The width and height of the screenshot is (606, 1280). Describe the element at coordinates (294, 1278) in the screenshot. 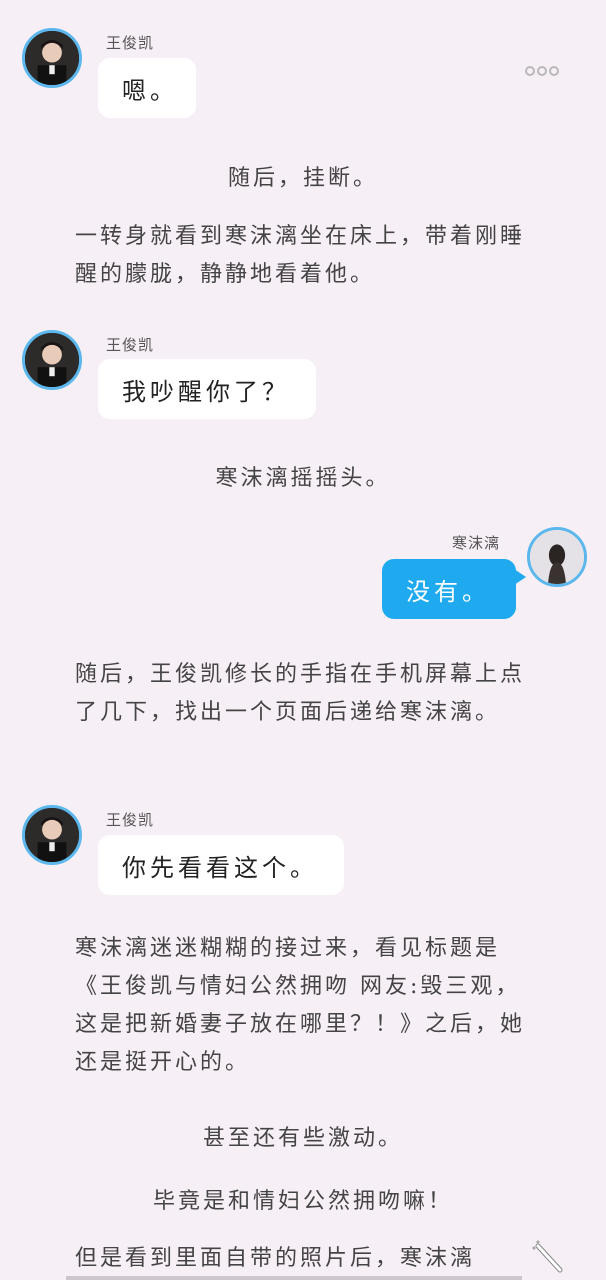

I see `home-indicator` at that location.